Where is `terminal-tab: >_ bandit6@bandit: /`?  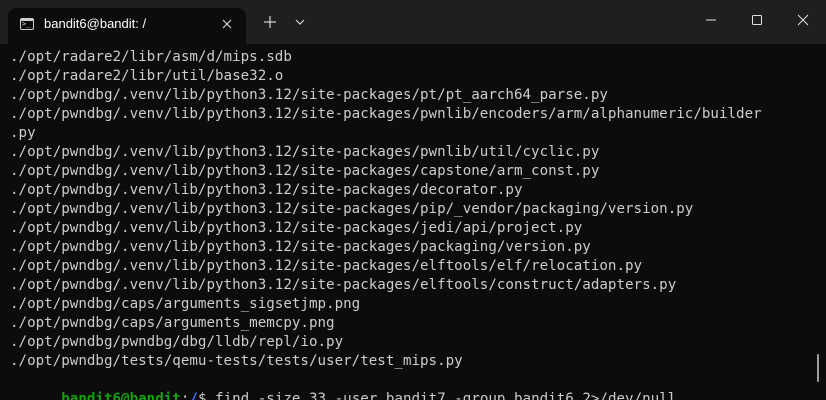 terminal-tab: >_ bandit6@bandit: / is located at coordinates (127, 26).